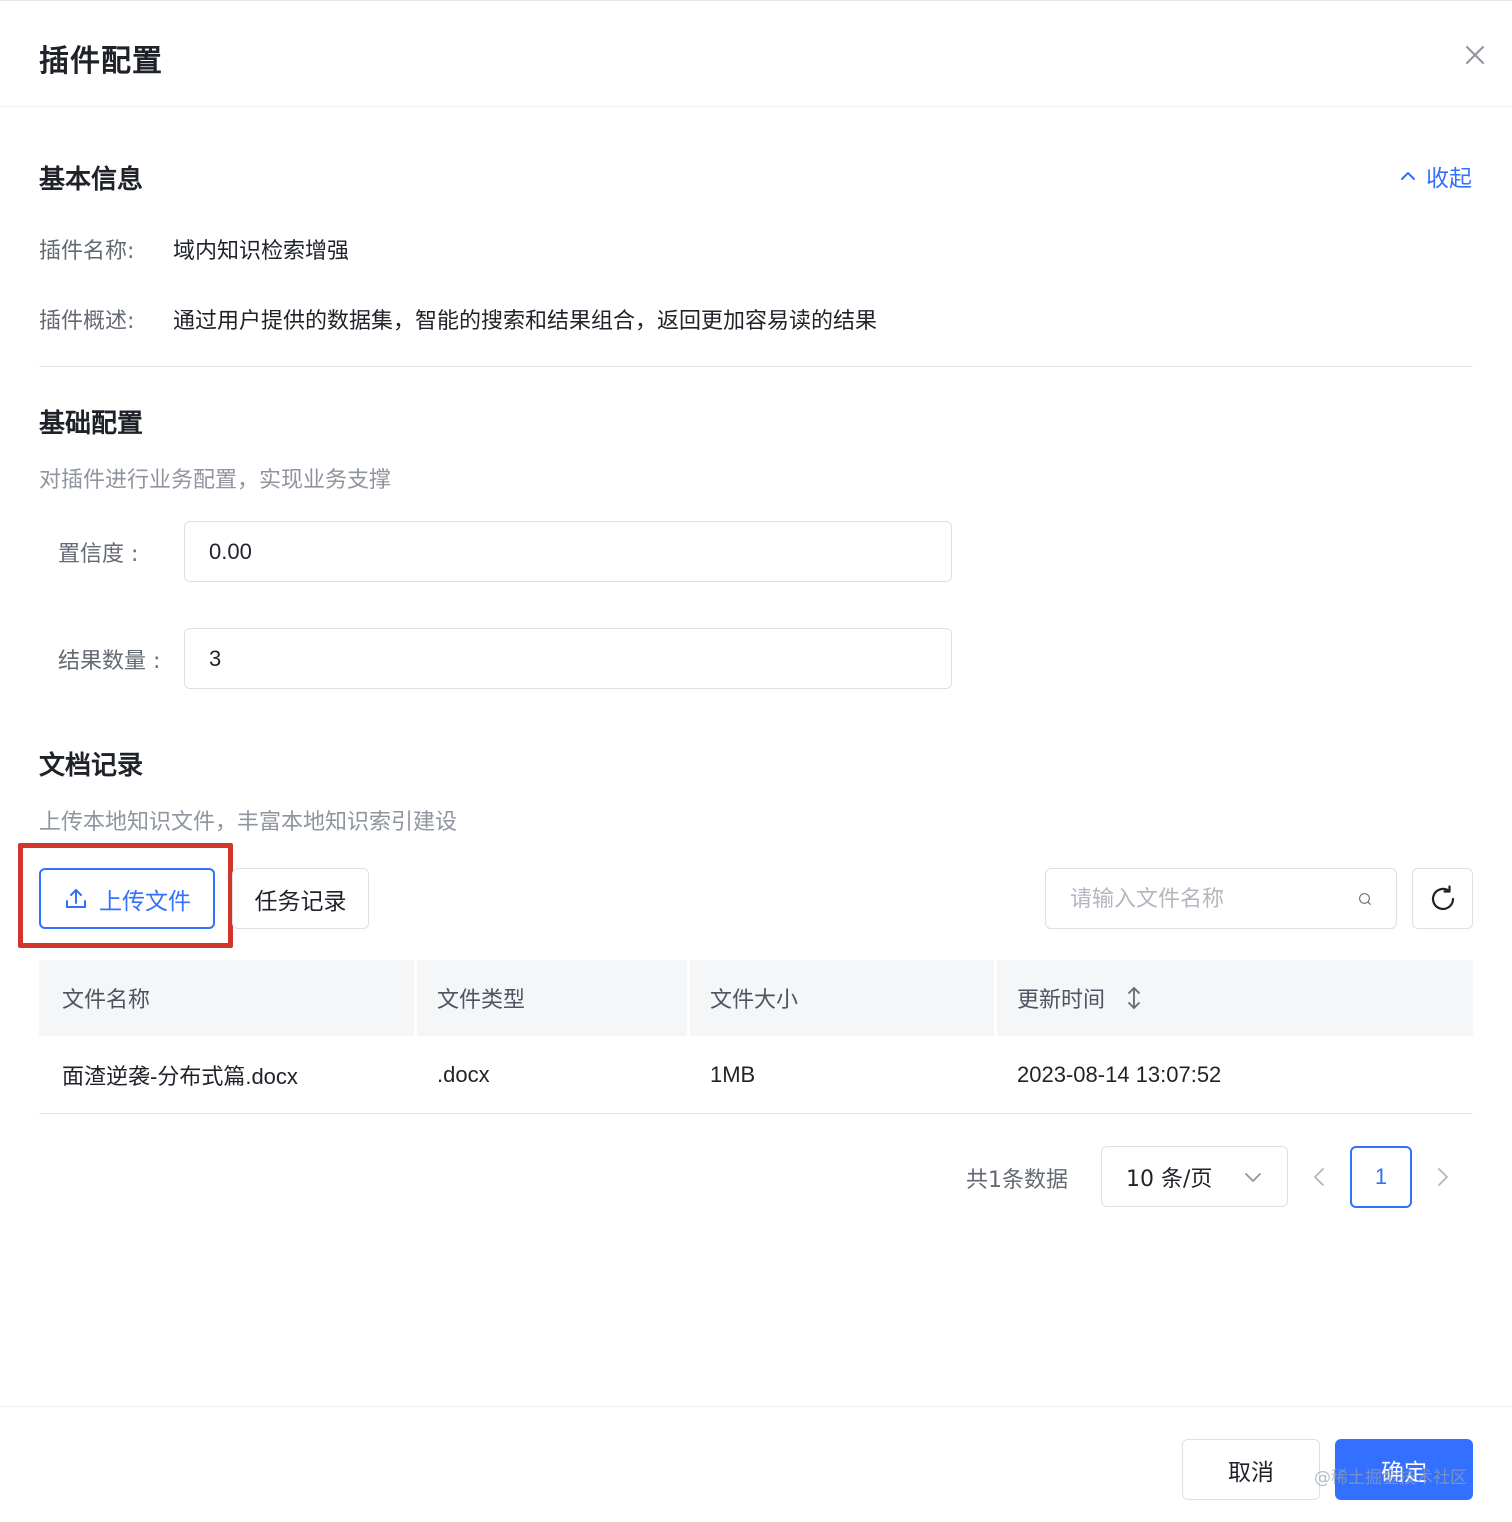 The width and height of the screenshot is (1512, 1522). I want to click on upload-file-label: 上传文件, so click(145, 901).